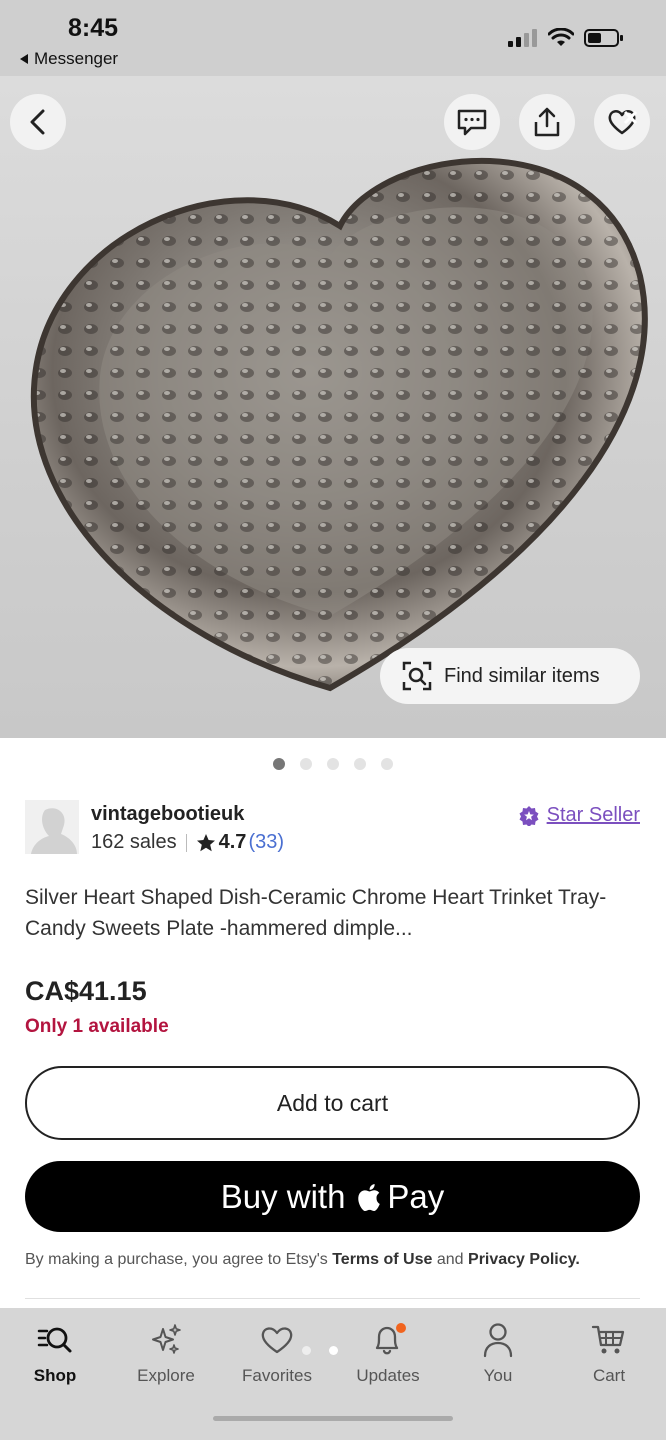  Describe the element at coordinates (283, 1196) in the screenshot. I see `buy-with-label: Buy with` at that location.